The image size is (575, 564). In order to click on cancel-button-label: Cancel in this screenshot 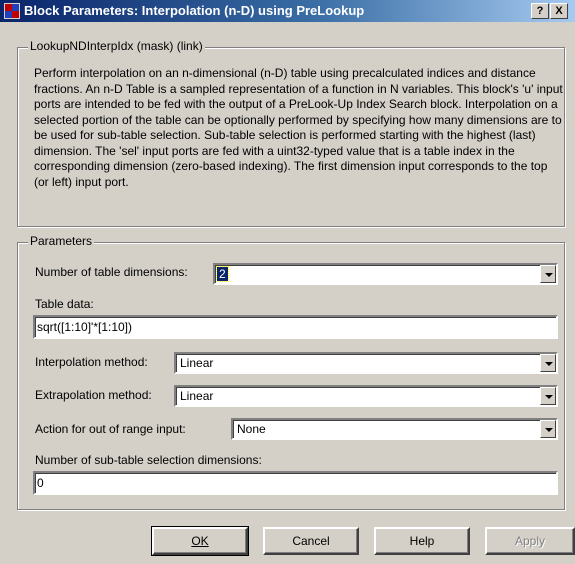, I will do `click(311, 541)`.